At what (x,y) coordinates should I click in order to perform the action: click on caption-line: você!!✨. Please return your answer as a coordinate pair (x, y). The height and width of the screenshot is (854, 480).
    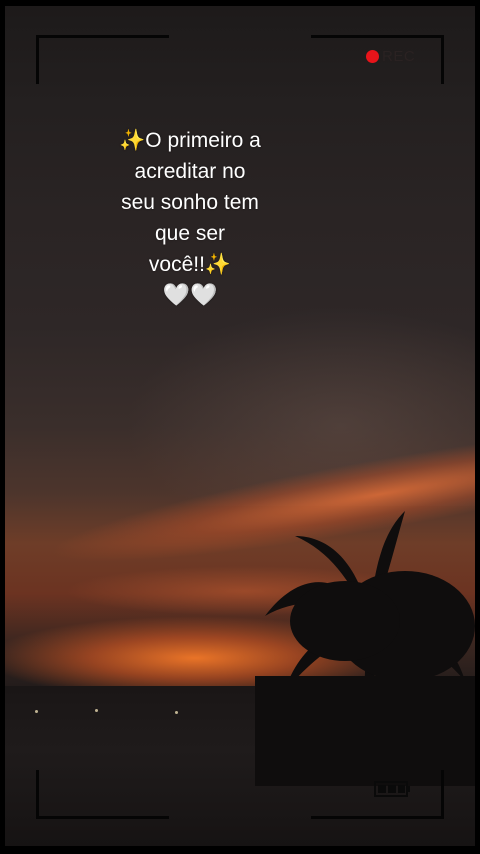
    Looking at the image, I should click on (190, 264).